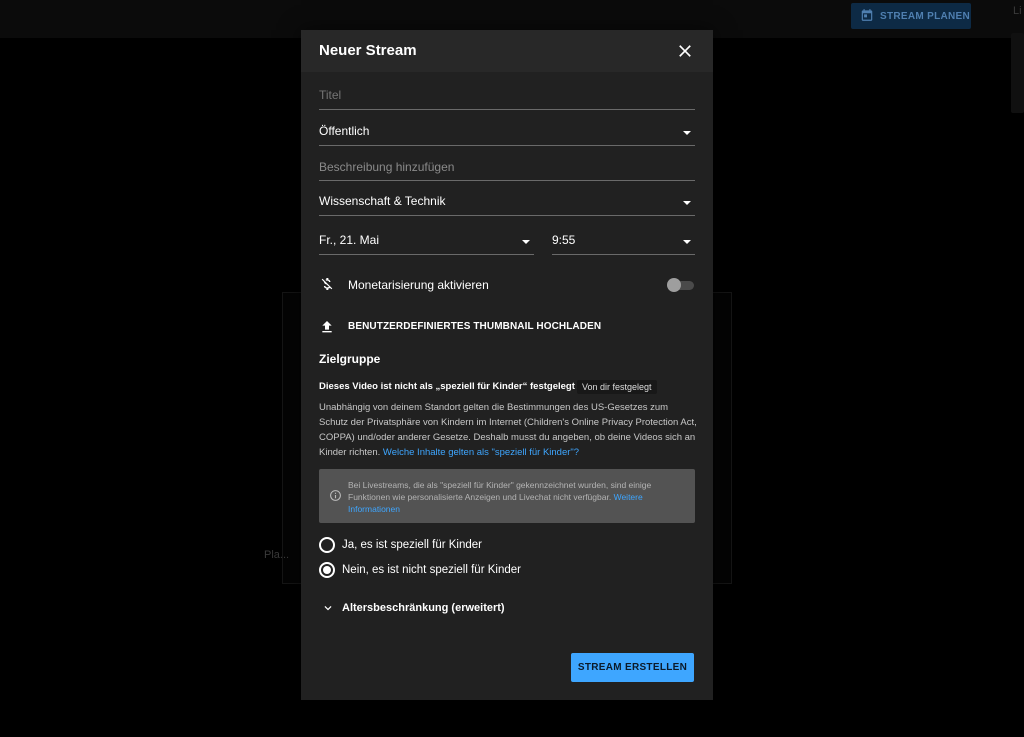 The width and height of the screenshot is (1024, 737). Describe the element at coordinates (335, 495) in the screenshot. I see `info-icon` at that location.